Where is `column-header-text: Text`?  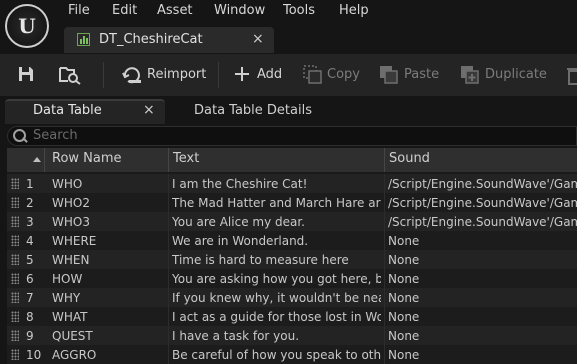
column-header-text: Text is located at coordinates (186, 158).